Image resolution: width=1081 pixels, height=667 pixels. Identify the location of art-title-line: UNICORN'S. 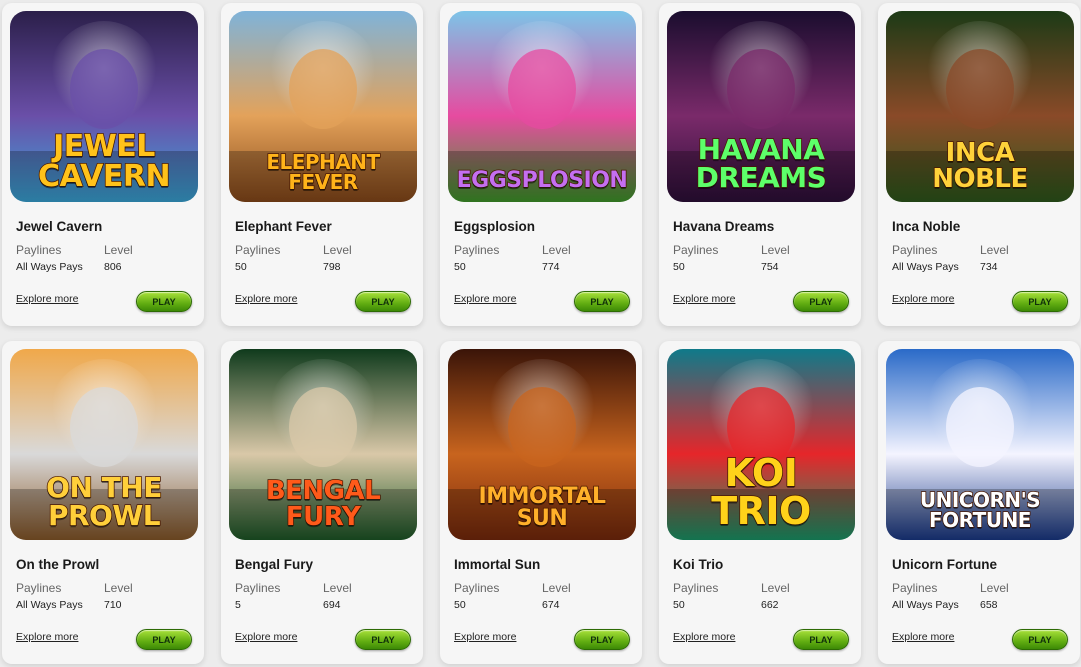
(980, 500).